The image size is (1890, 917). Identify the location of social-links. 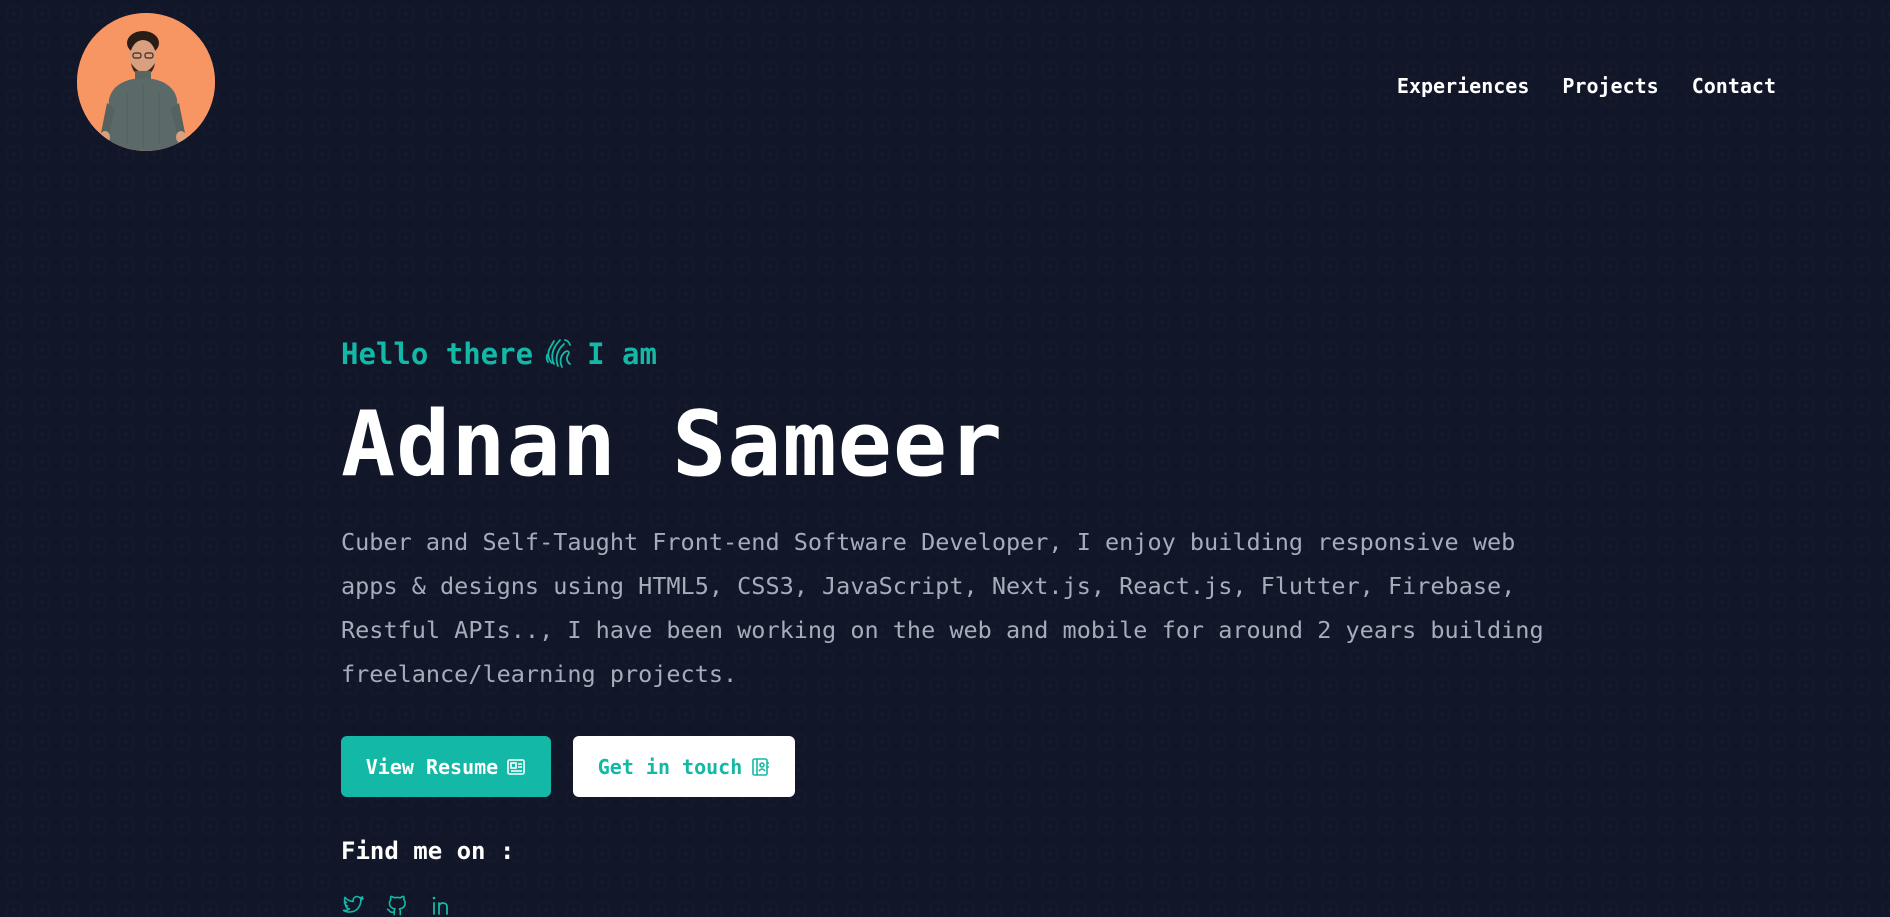
(956, 905).